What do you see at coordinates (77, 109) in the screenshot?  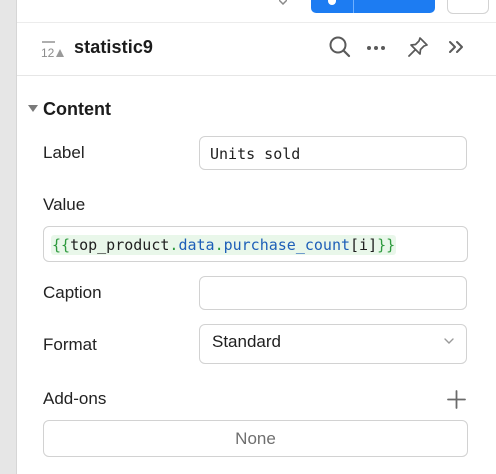 I see `section-title: Content` at bounding box center [77, 109].